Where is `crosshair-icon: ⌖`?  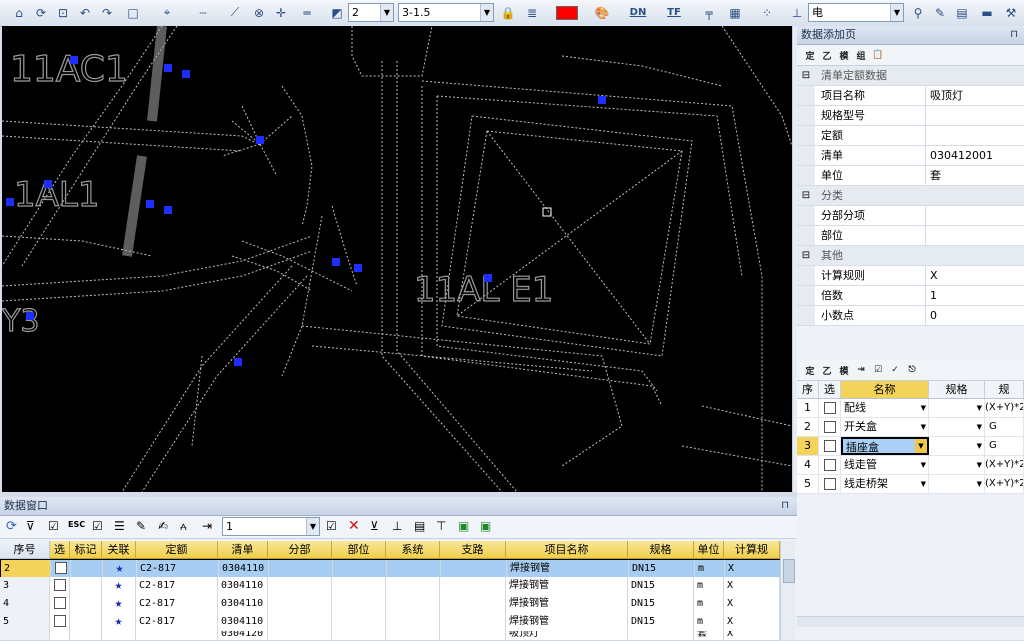
crosshair-icon: ⌖ is located at coordinates (167, 12).